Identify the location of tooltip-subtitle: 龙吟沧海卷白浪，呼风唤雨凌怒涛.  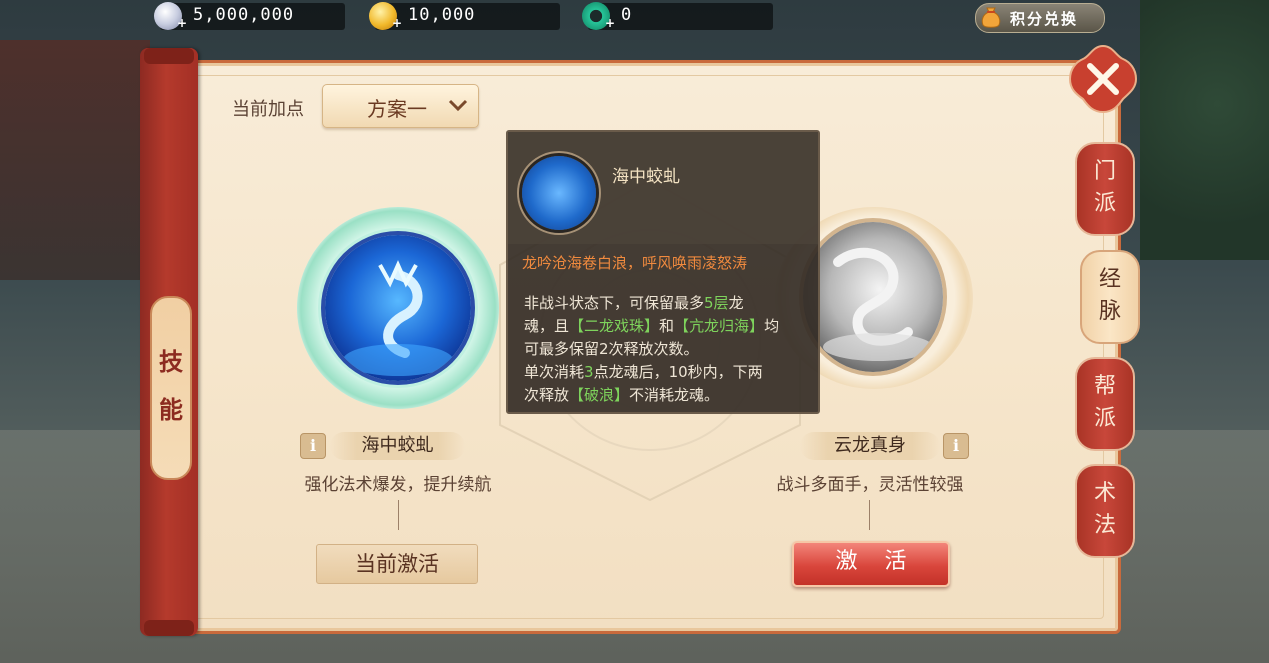
(635, 263).